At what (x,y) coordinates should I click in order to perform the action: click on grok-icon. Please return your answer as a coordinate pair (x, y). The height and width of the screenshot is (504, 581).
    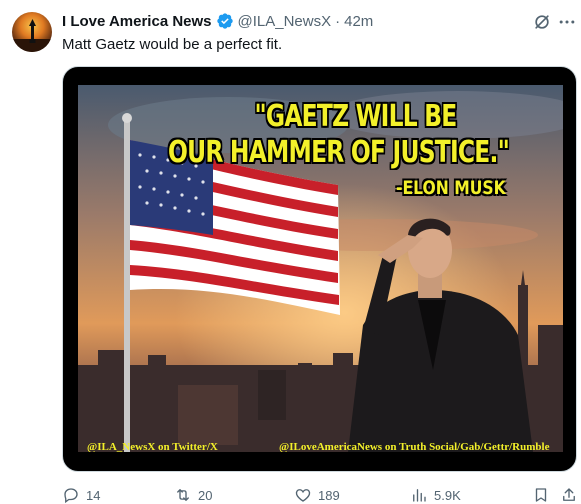
    Looking at the image, I should click on (542, 22).